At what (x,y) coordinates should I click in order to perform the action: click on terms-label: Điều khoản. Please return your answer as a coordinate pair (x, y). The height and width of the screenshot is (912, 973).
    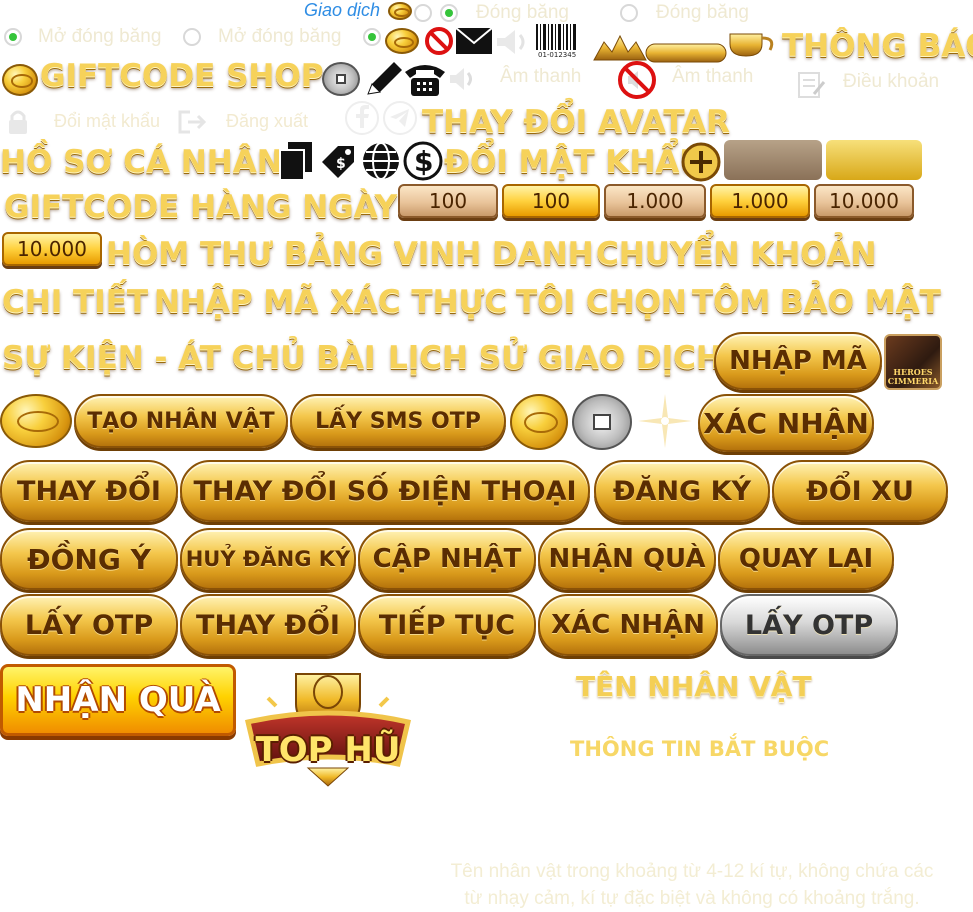
    Looking at the image, I should click on (891, 82).